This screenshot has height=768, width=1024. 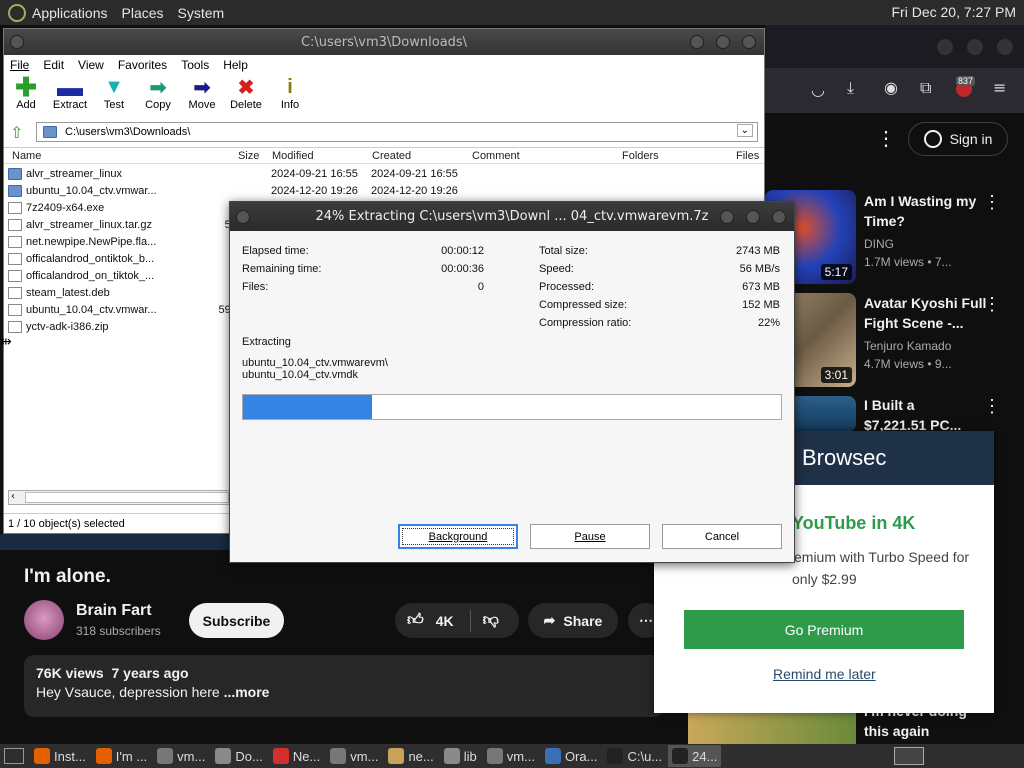 I want to click on cancel-button: Cancel, so click(x=722, y=536).